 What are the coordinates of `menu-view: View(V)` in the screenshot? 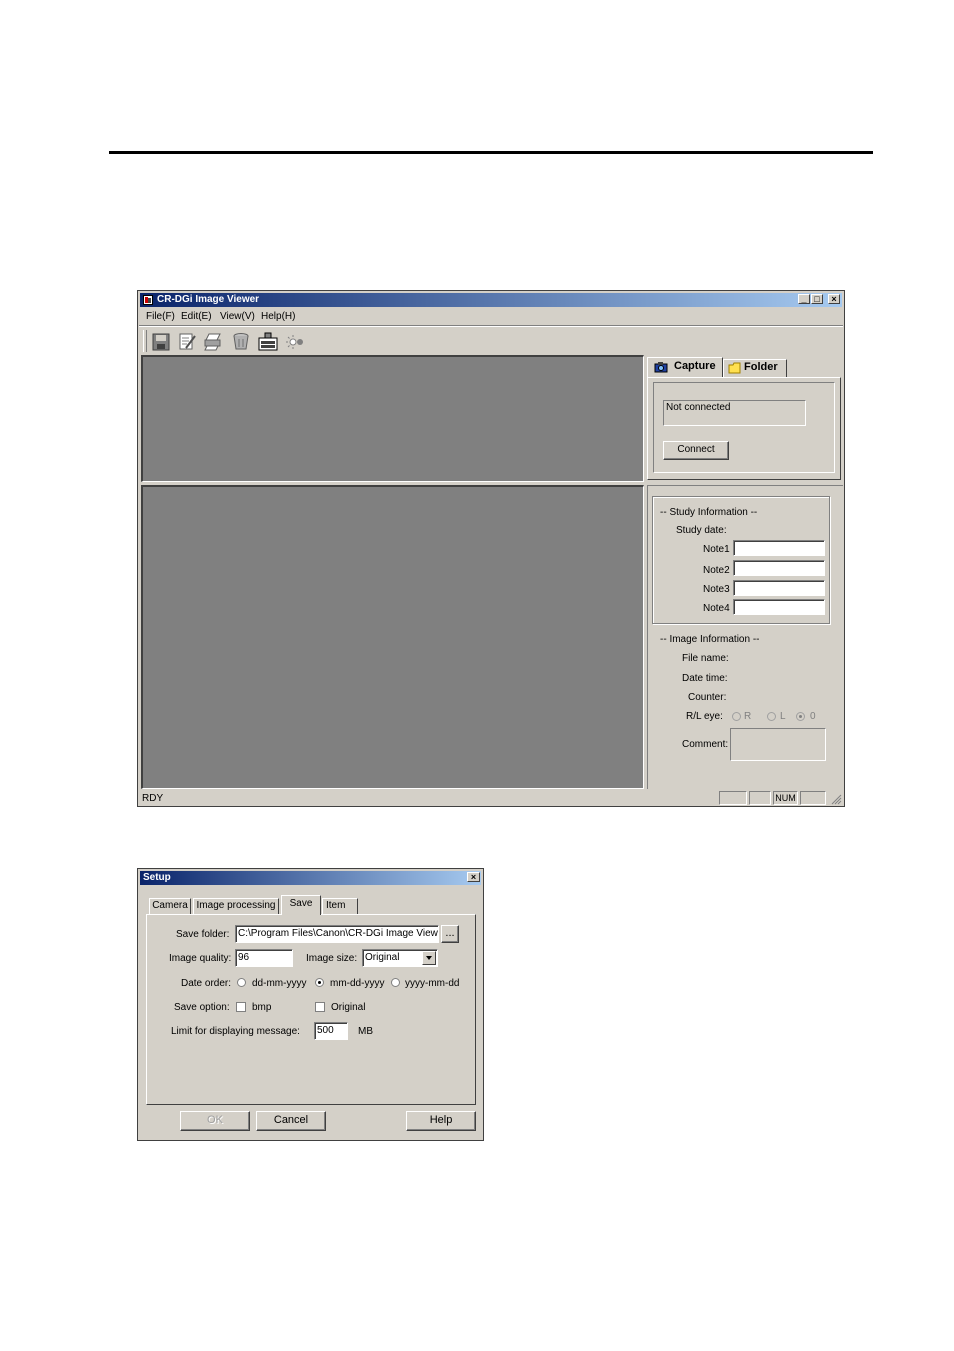 It's located at (237, 316).